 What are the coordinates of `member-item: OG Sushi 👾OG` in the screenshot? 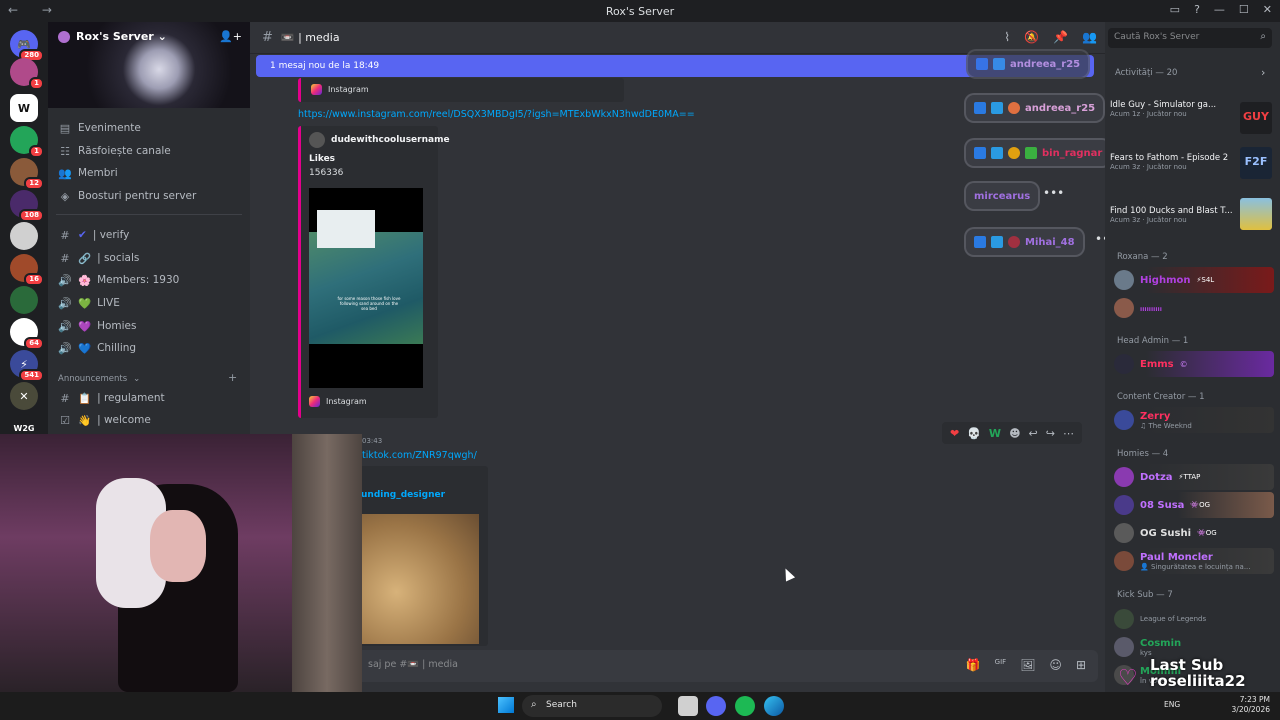 It's located at (1194, 533).